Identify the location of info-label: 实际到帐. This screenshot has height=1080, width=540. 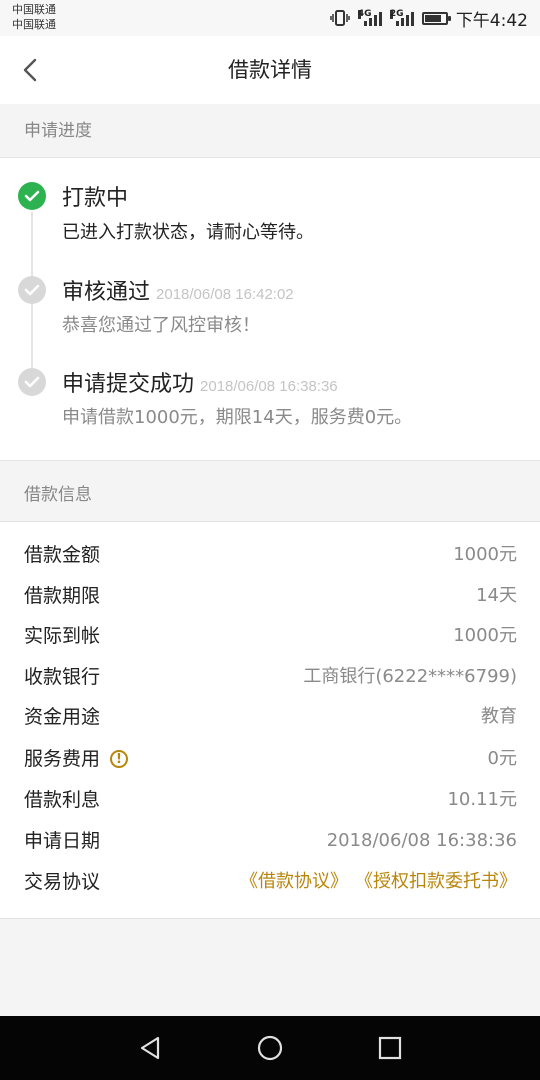
(62, 636).